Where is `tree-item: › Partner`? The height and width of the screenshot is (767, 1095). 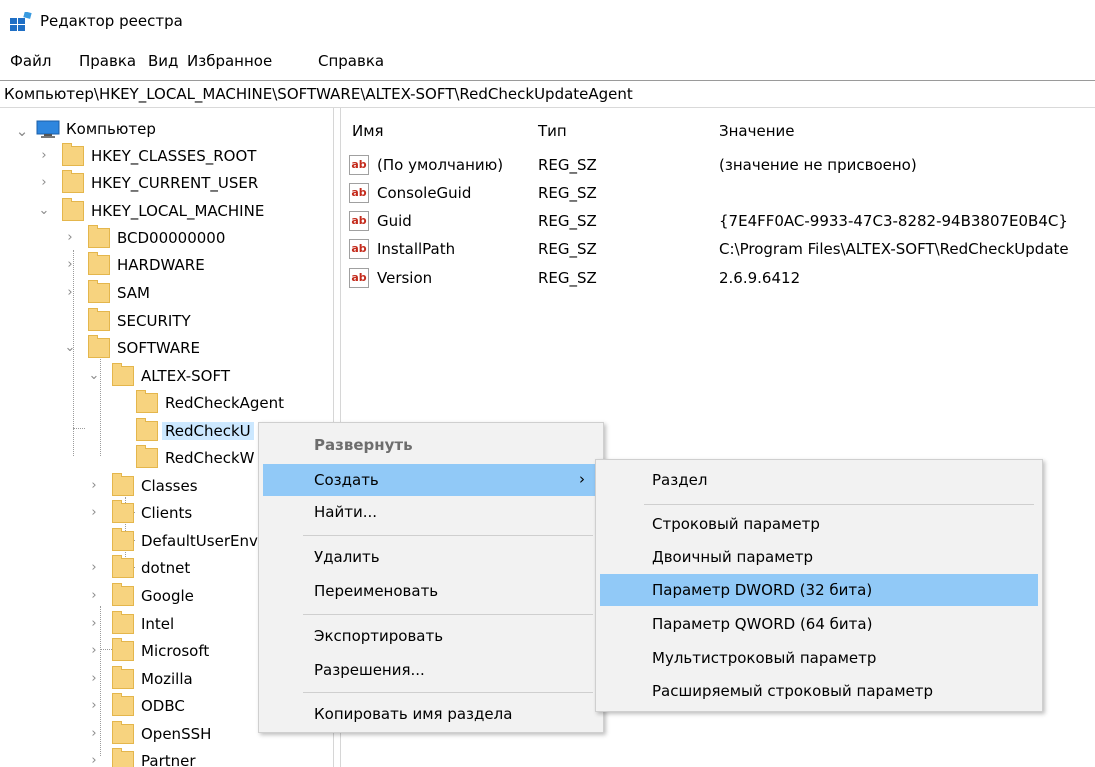
tree-item: › Partner is located at coordinates (166, 757).